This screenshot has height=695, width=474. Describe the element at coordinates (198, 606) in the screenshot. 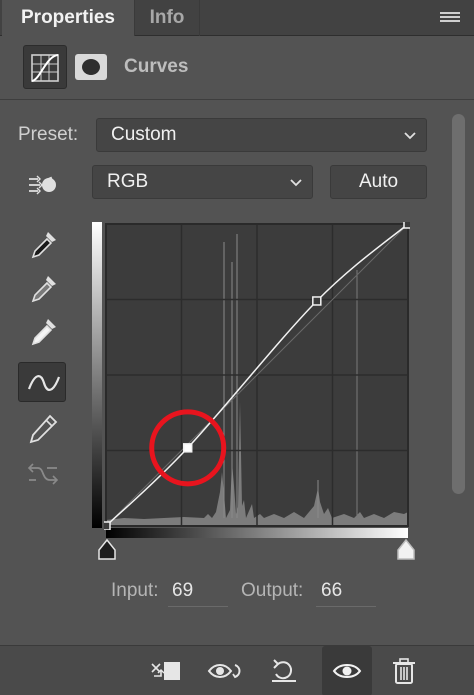

I see `input-underline` at that location.